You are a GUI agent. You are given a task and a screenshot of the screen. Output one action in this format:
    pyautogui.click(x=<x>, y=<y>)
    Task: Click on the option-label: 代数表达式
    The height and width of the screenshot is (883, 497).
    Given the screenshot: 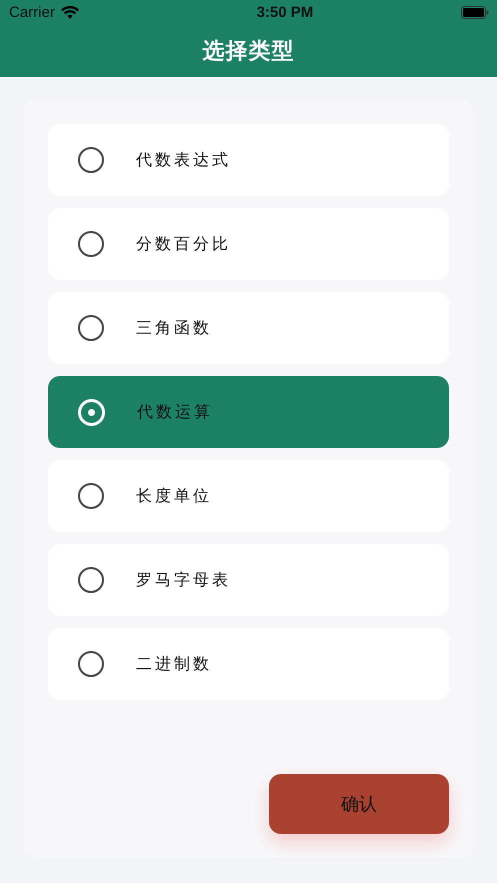 What is the action you would take?
    pyautogui.click(x=183, y=160)
    